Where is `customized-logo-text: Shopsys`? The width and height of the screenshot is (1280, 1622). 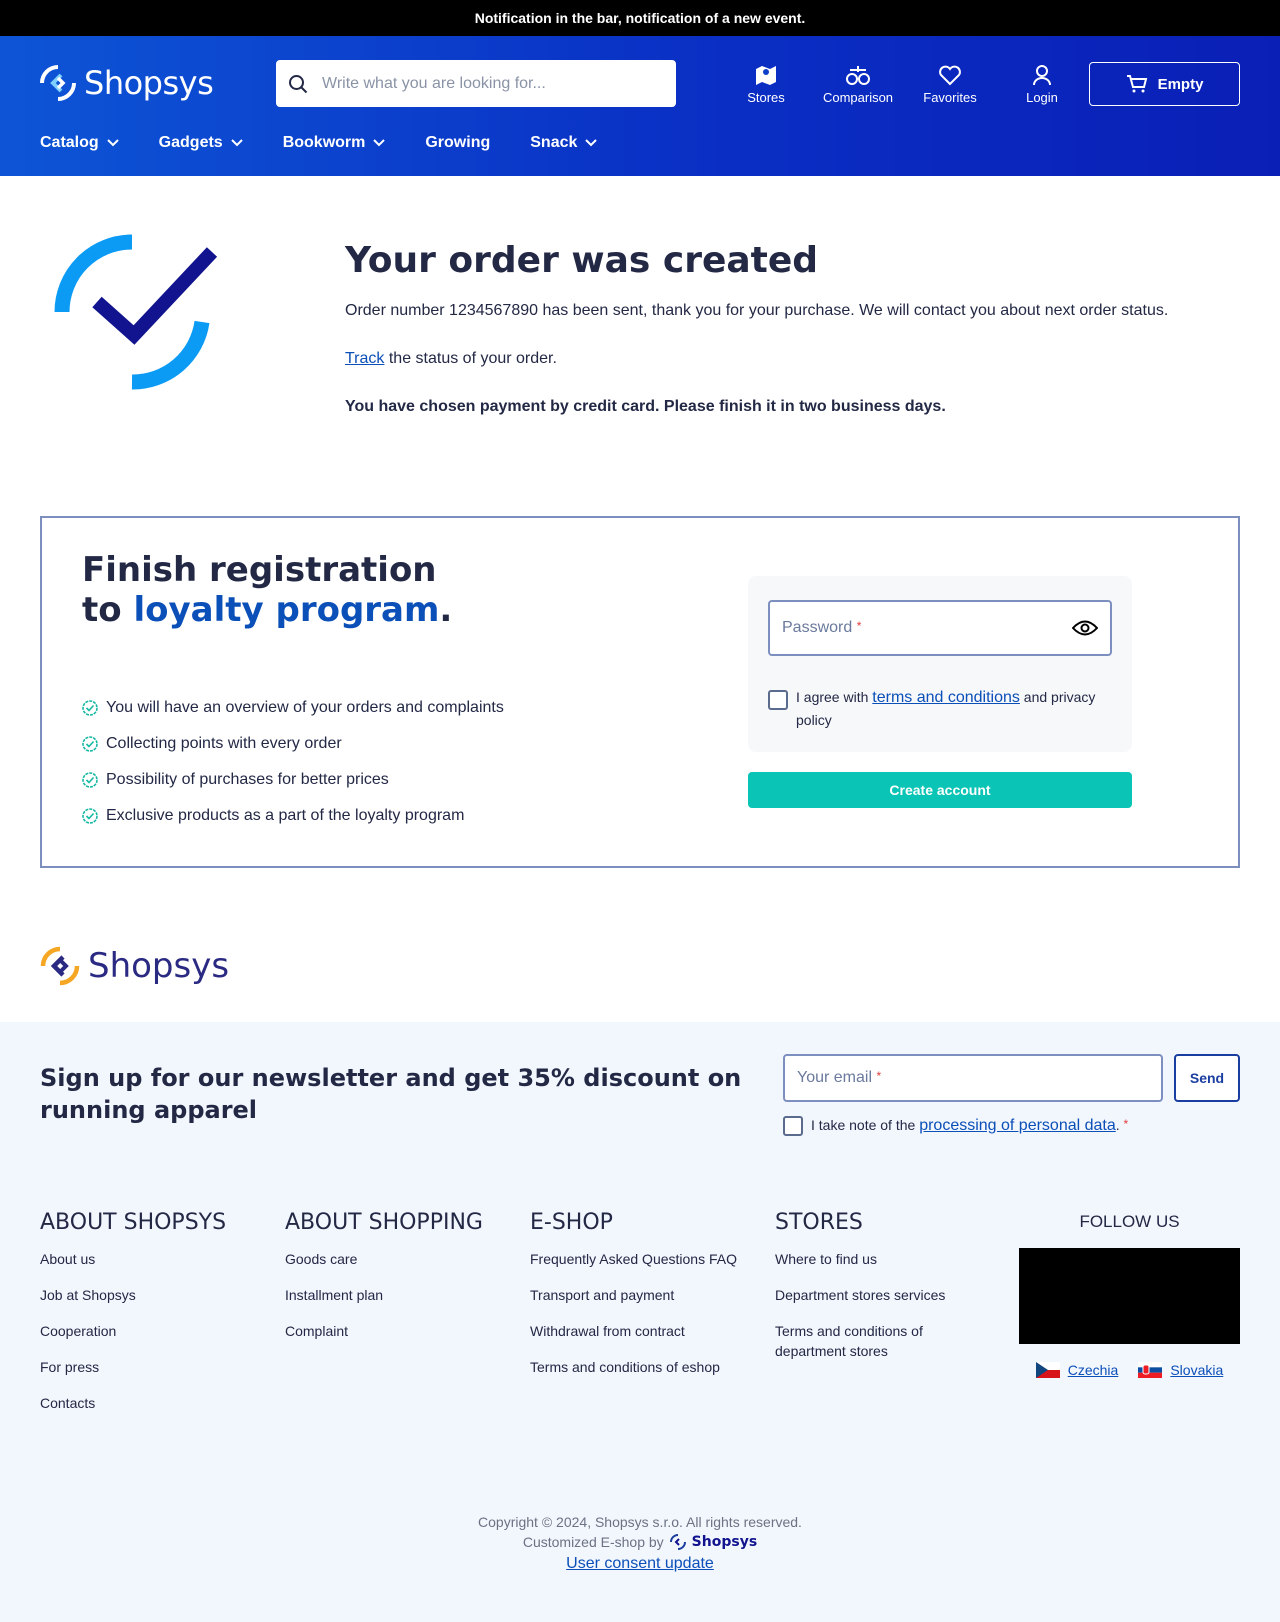
customized-logo-text: Shopsys is located at coordinates (724, 1542).